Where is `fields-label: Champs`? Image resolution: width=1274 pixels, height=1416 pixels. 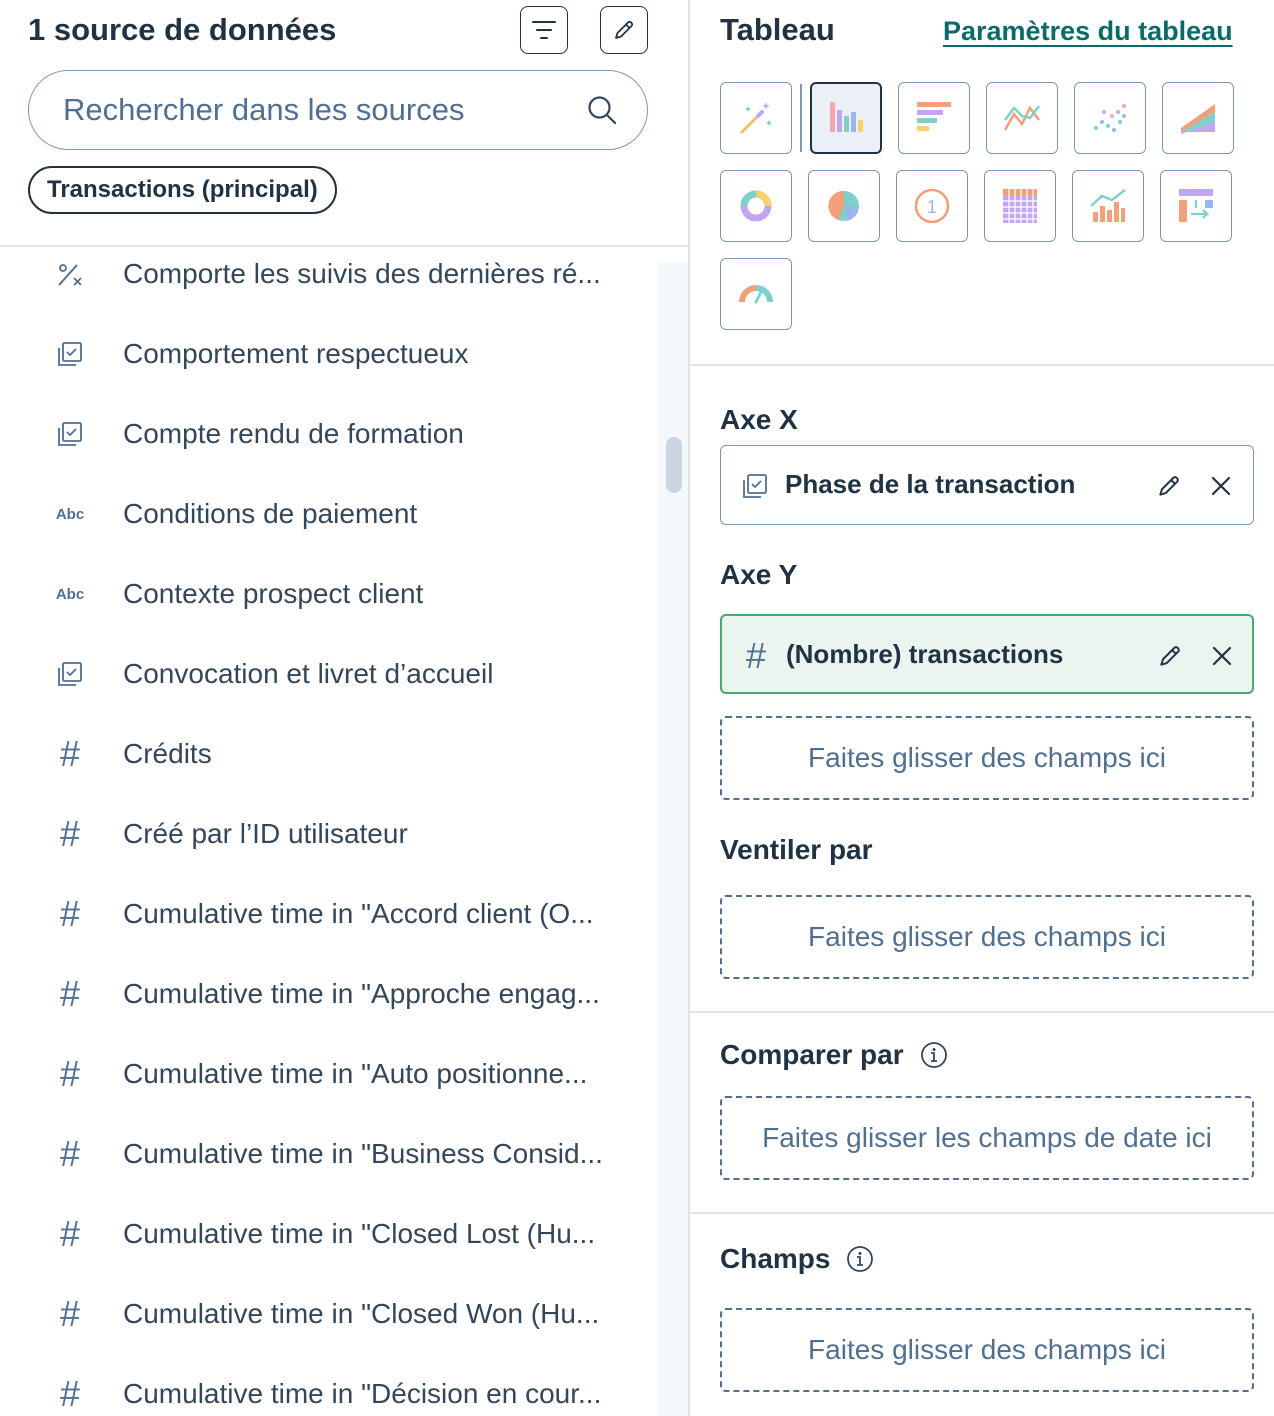 fields-label: Champs is located at coordinates (775, 1258).